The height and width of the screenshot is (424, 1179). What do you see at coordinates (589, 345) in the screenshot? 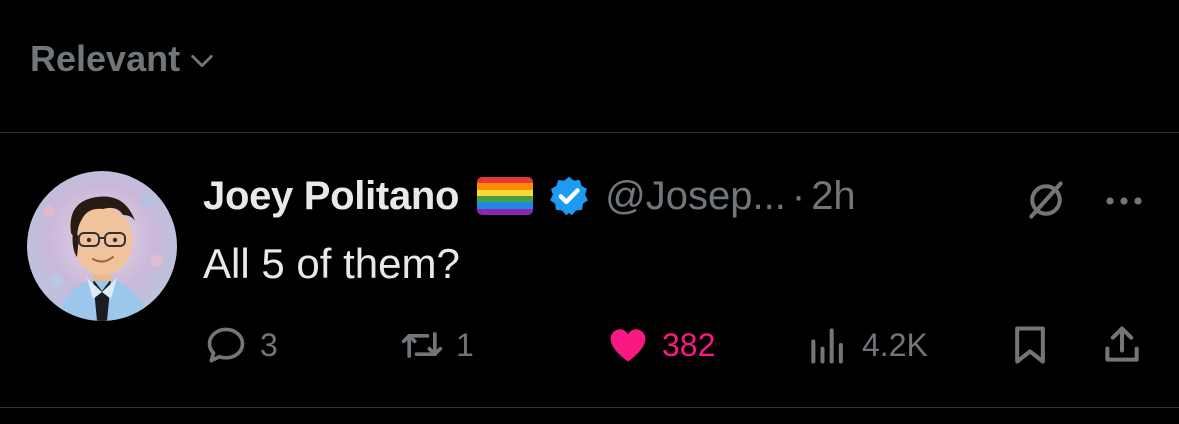
I see `action-bar: 3 1 382 4.2K` at bounding box center [589, 345].